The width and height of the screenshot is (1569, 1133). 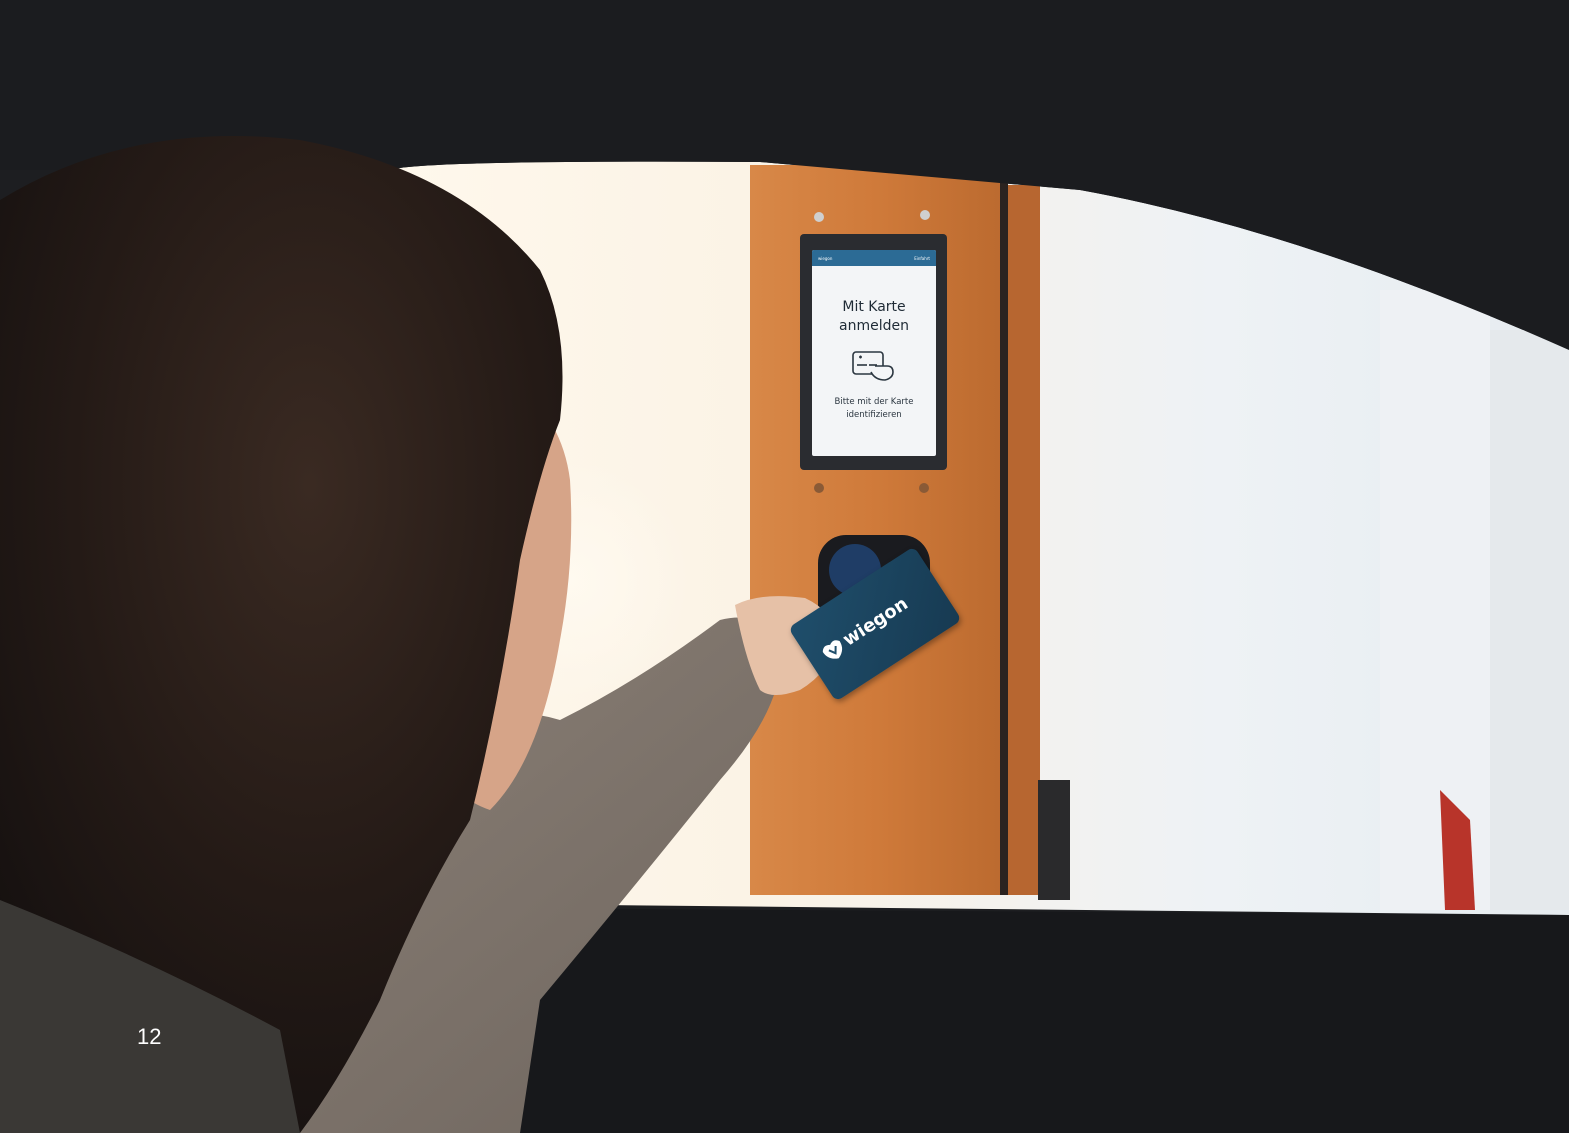 What do you see at coordinates (874, 409) in the screenshot?
I see `kiosk-screen-hint: Bitte mit der Karte identifizieren` at bounding box center [874, 409].